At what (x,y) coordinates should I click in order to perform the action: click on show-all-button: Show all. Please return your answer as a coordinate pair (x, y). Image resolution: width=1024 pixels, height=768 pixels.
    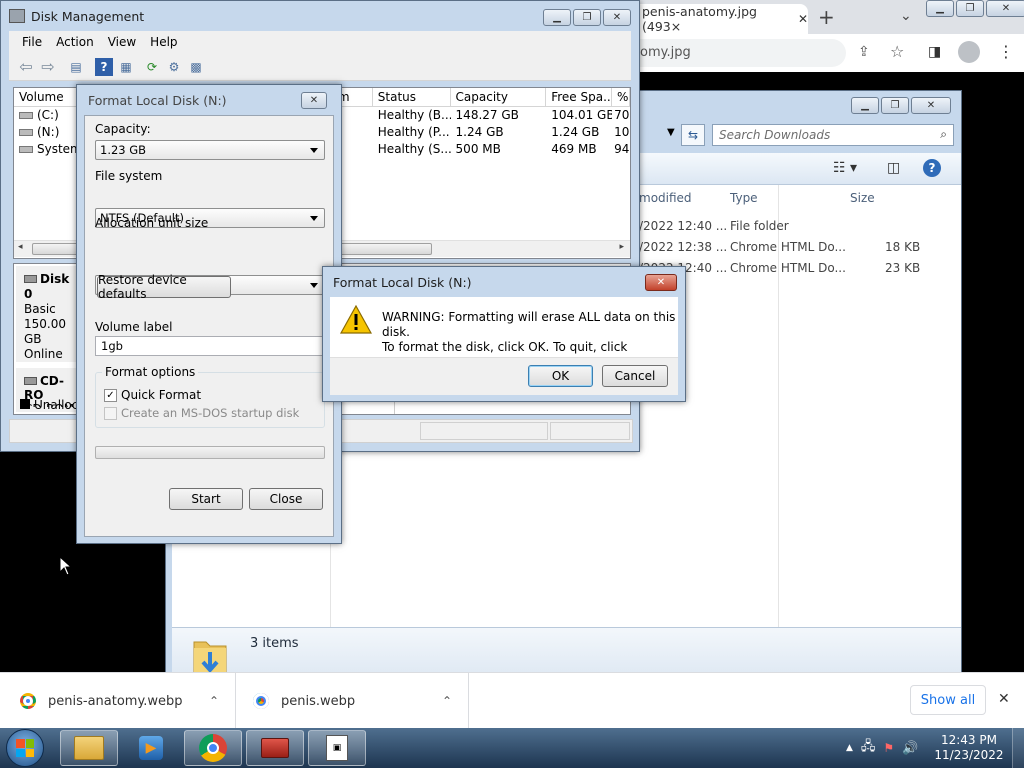
    Looking at the image, I should click on (948, 700).